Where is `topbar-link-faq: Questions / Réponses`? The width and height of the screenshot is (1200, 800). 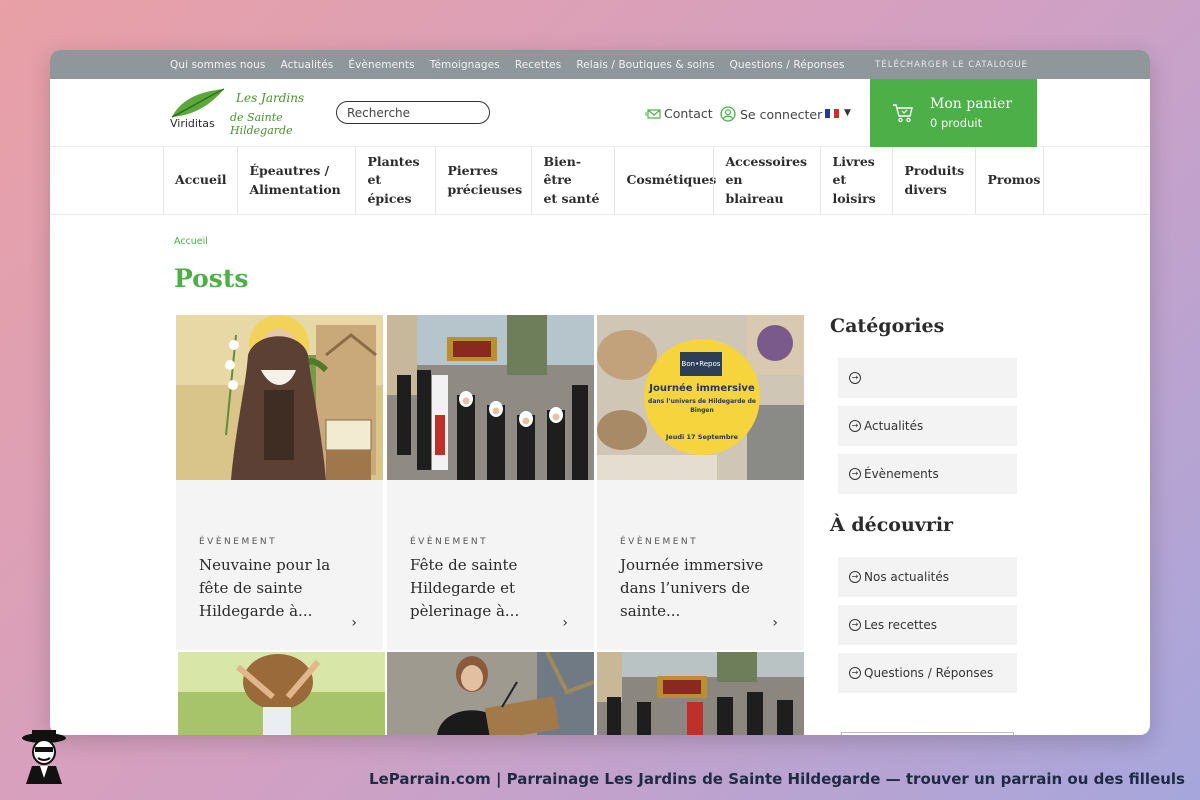 topbar-link-faq: Questions / Réponses is located at coordinates (787, 65).